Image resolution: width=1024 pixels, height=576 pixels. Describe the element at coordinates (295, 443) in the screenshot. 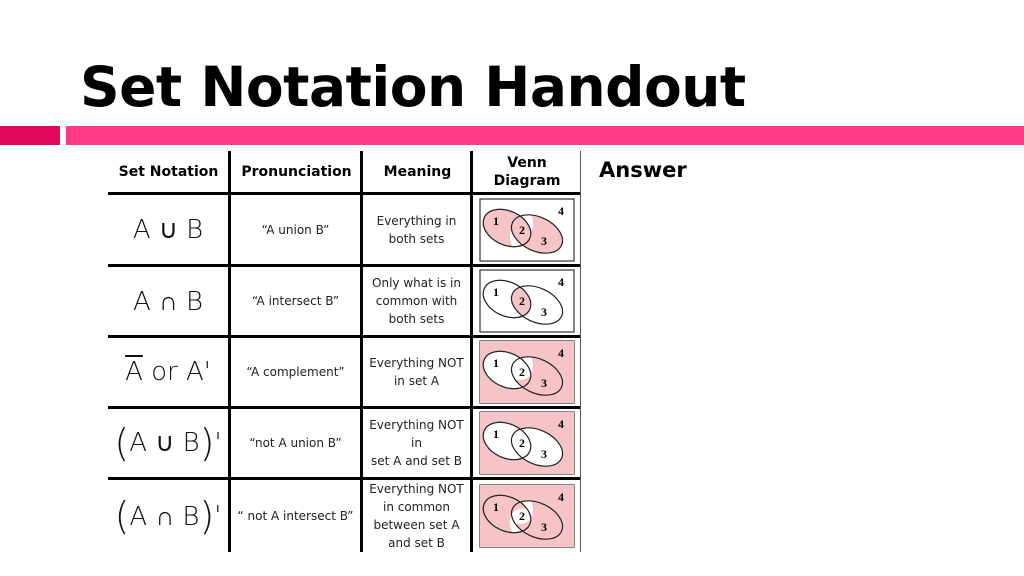

I see `pronunciation-cell: “not A union B”` at that location.